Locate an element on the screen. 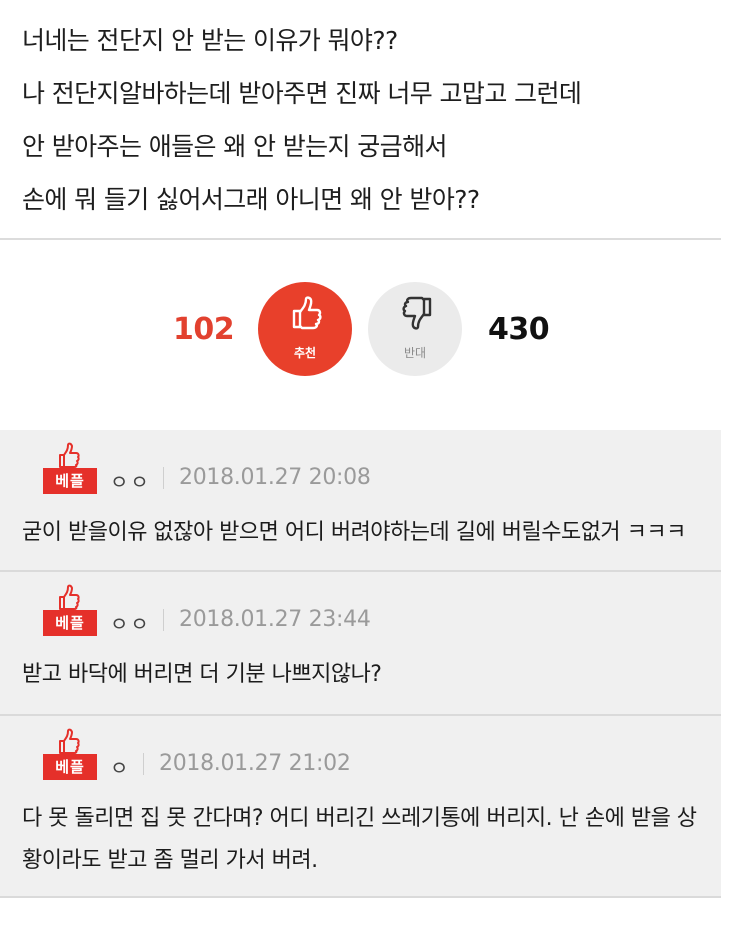  comment-author: ㅇ is located at coordinates (120, 768).